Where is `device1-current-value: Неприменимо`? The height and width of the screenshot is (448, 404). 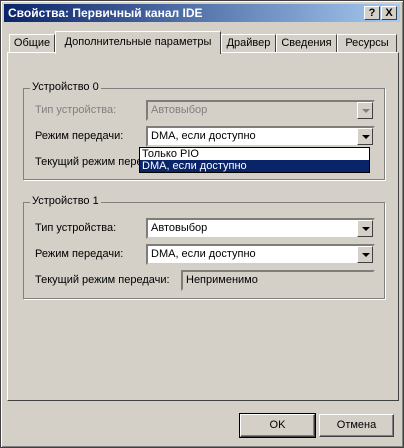
device1-current-value: Неприменимо is located at coordinates (278, 280).